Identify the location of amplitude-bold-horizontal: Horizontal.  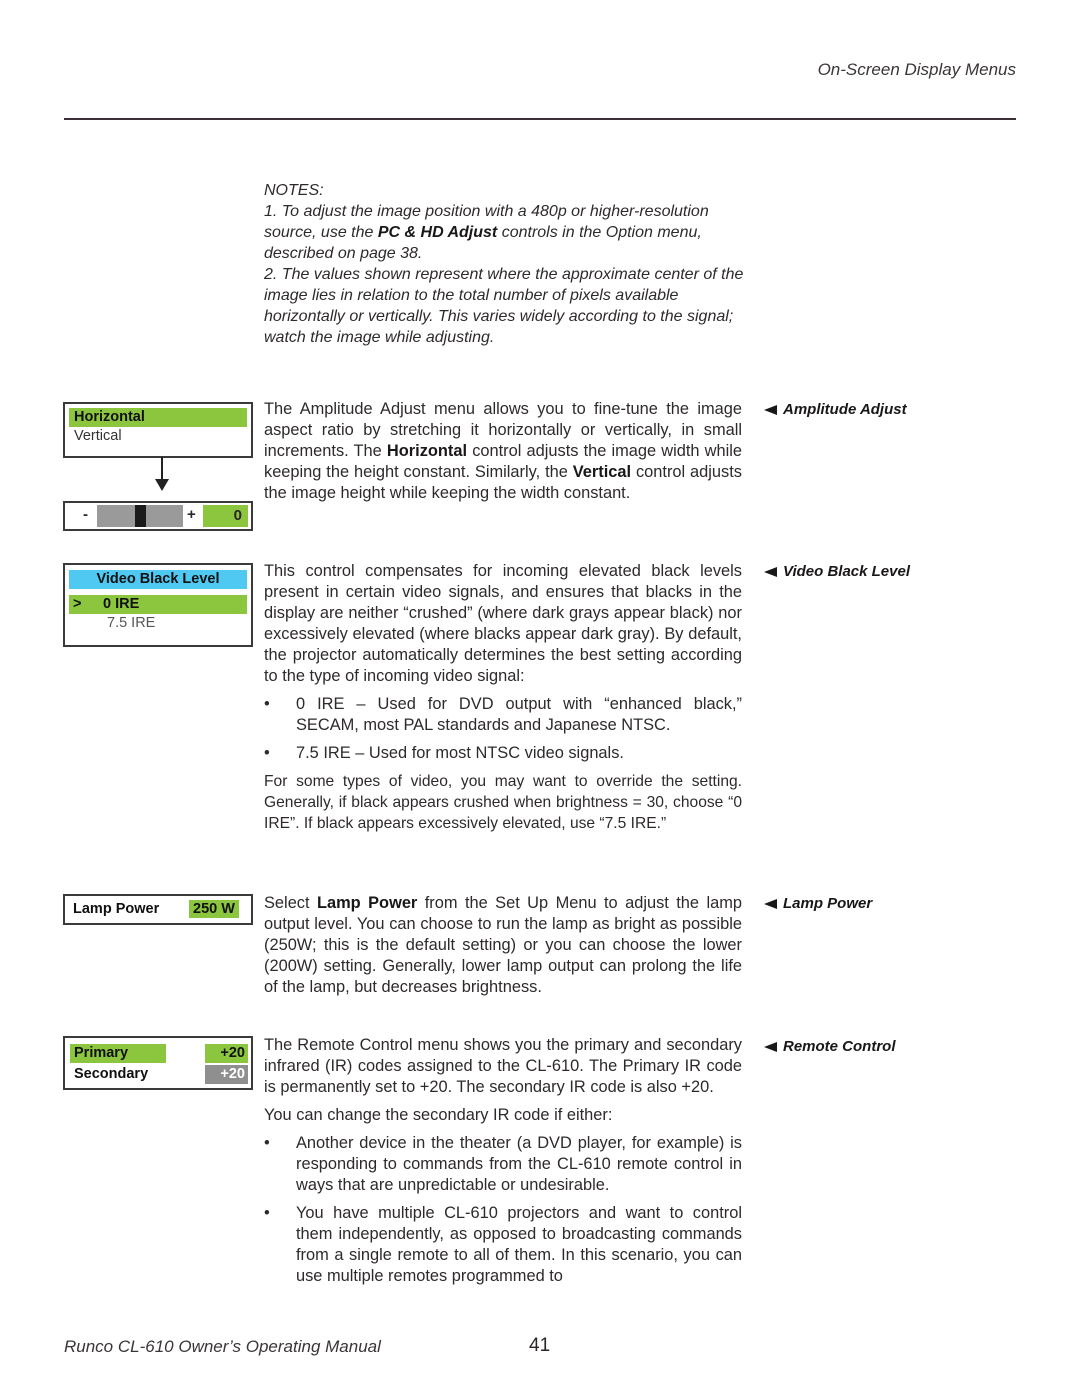
(427, 451).